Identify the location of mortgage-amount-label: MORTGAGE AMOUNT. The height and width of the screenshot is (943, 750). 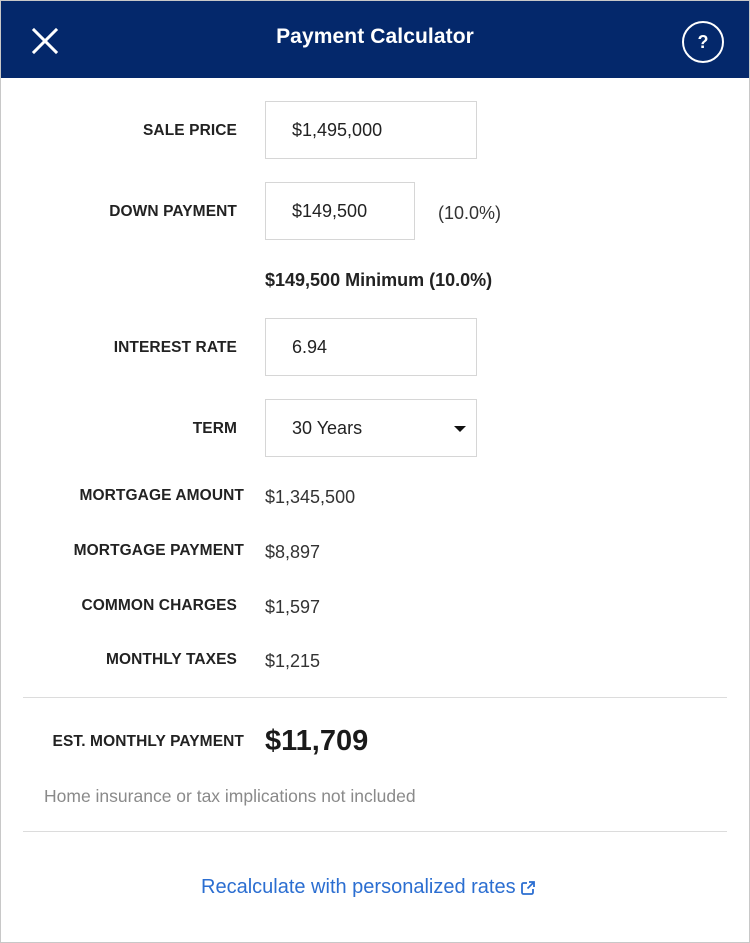
(161, 495).